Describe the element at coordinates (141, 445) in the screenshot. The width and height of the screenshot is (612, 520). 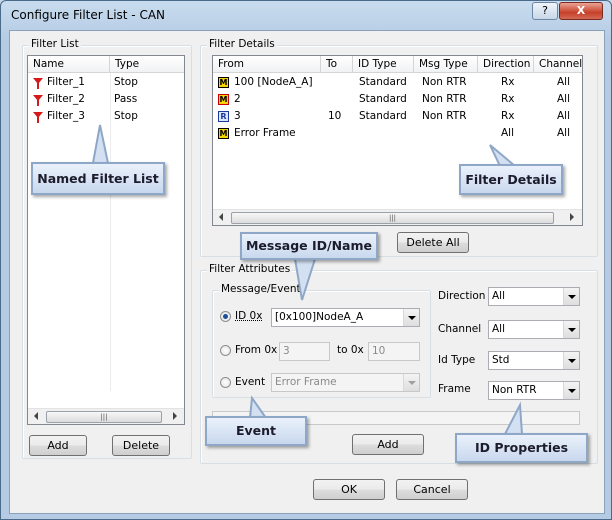
I see `filter-list-delete-button: Delete` at that location.